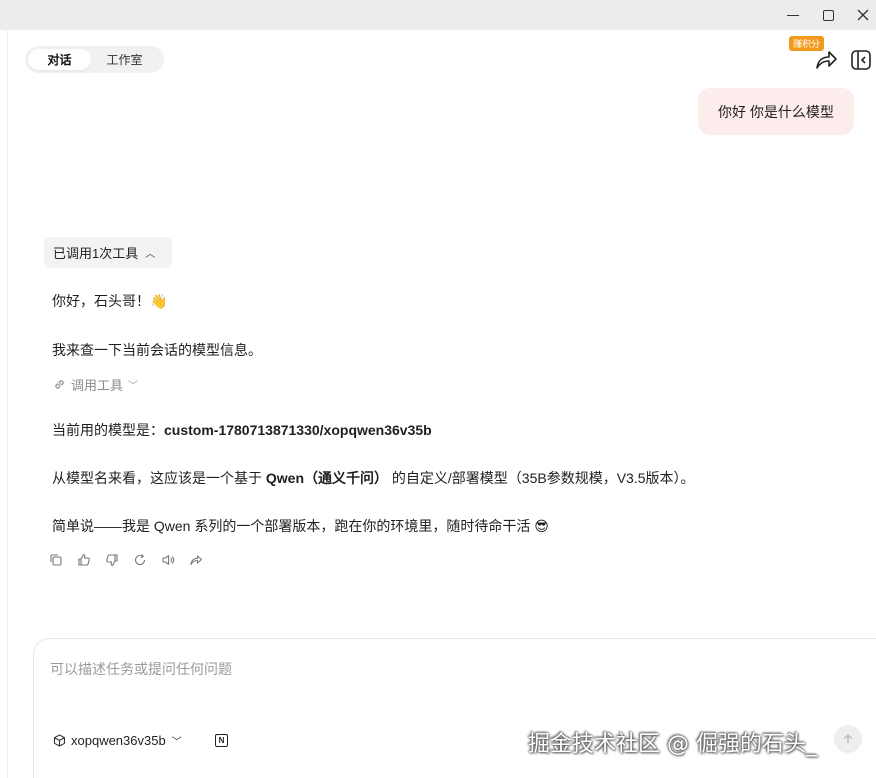  What do you see at coordinates (4, 404) in the screenshot?
I see `left-rail` at bounding box center [4, 404].